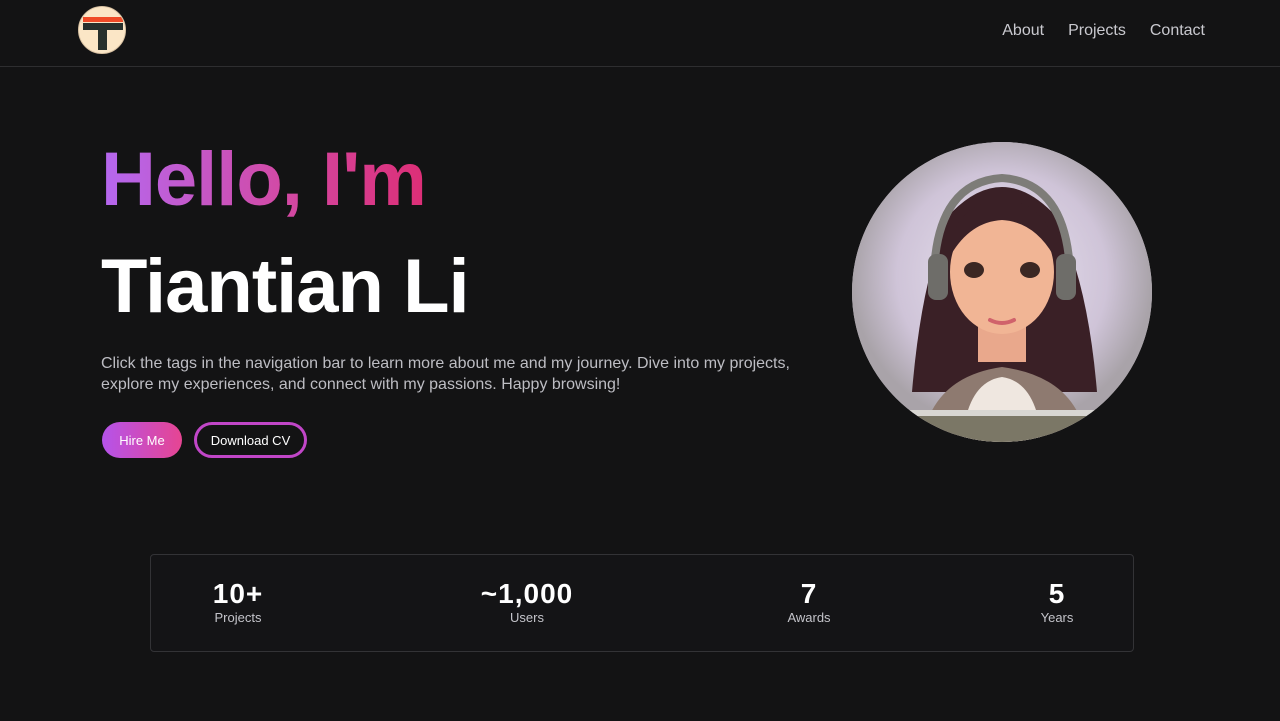 The height and width of the screenshot is (721, 1280). Describe the element at coordinates (1057, 593) in the screenshot. I see `stat-value: 5` at that location.